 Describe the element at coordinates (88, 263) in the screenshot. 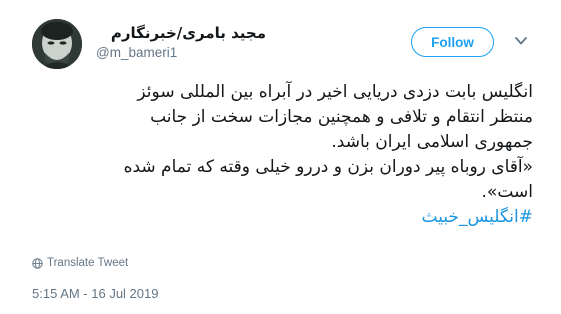

I see `translate-label: Translate Tweet` at that location.